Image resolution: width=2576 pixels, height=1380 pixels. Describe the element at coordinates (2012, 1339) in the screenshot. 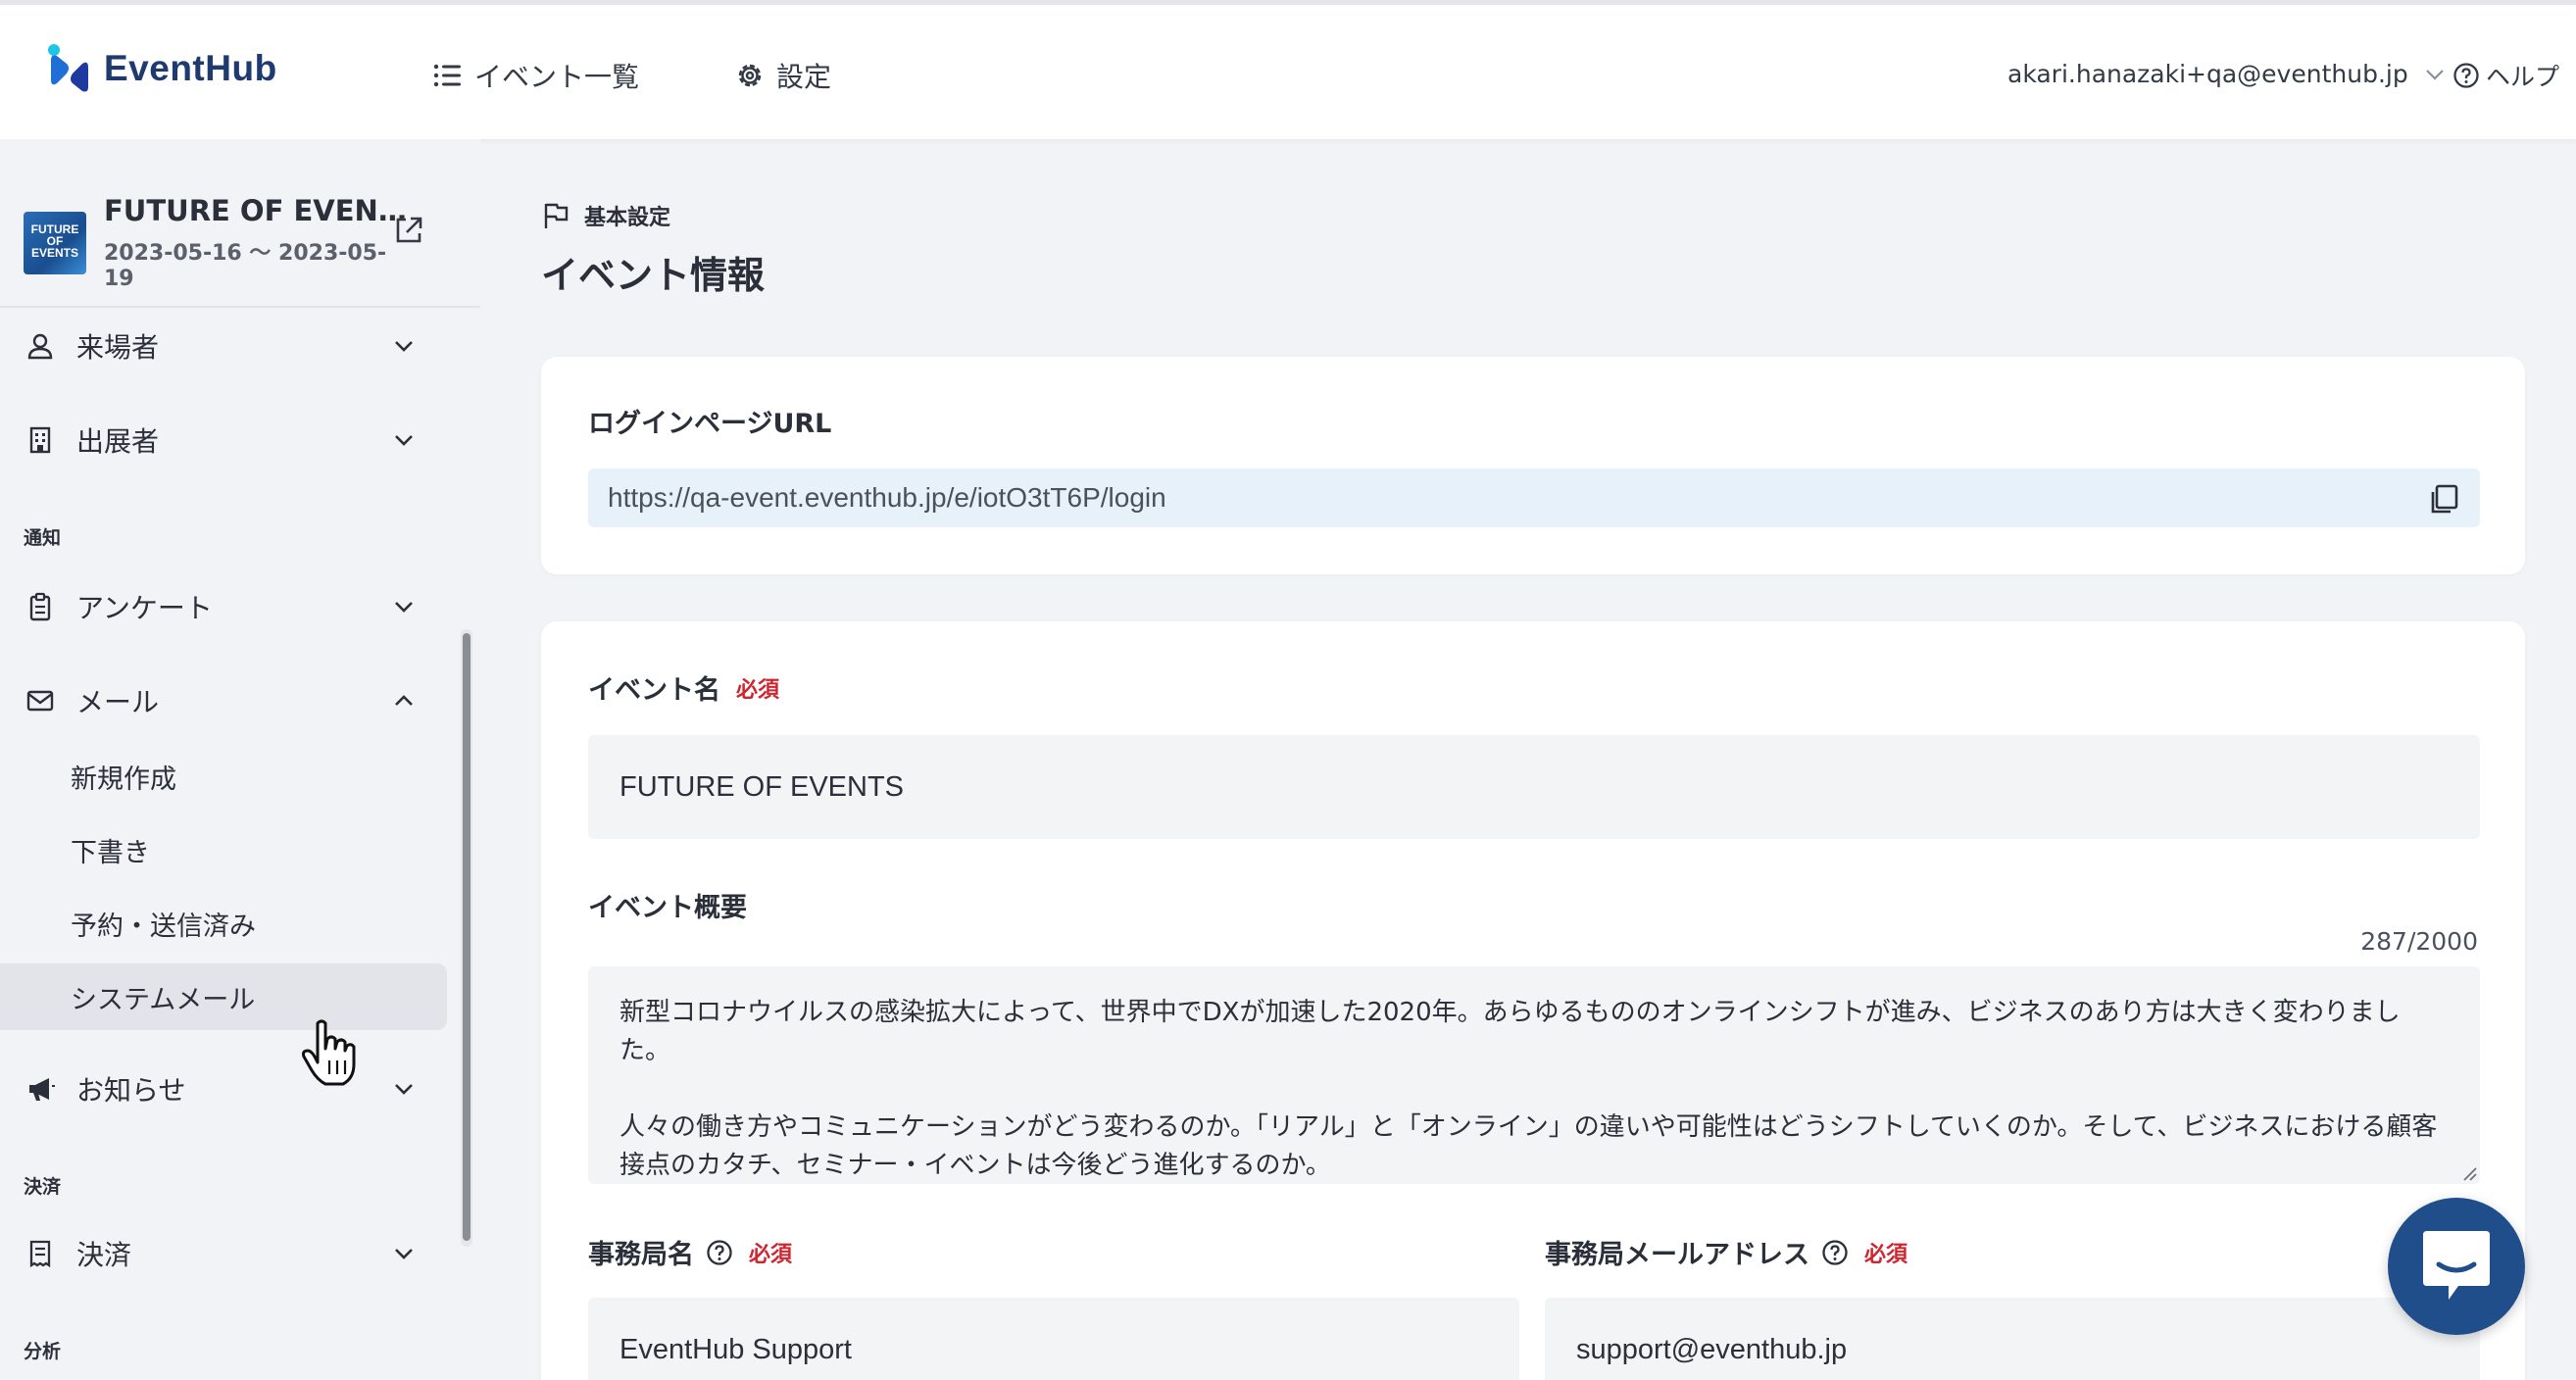

I see `office-email-input: support@eventhub.jp` at that location.